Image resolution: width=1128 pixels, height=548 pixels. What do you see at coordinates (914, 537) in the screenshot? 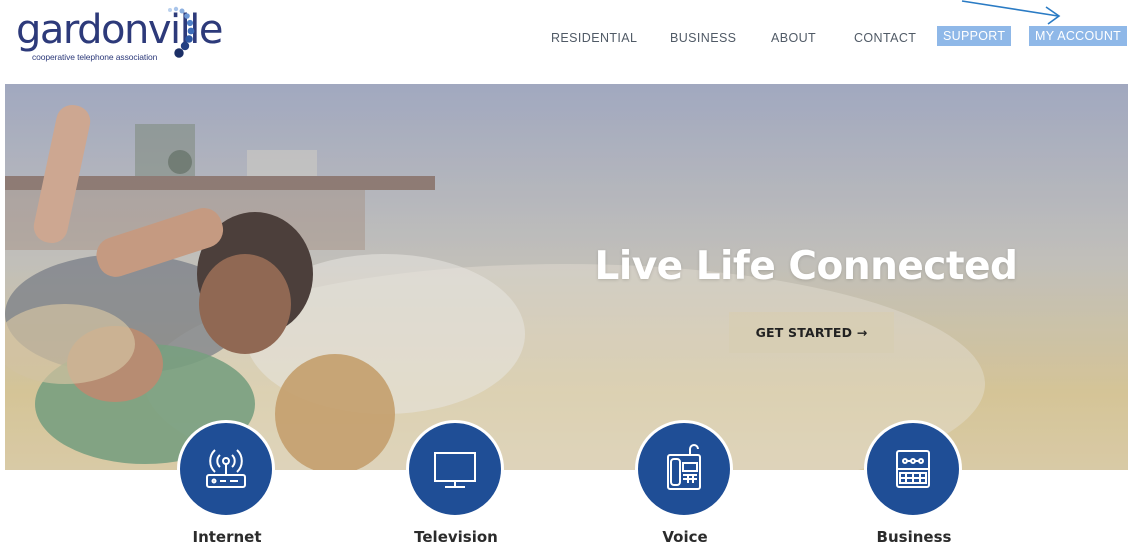
I see `service-business-label: Business` at bounding box center [914, 537].